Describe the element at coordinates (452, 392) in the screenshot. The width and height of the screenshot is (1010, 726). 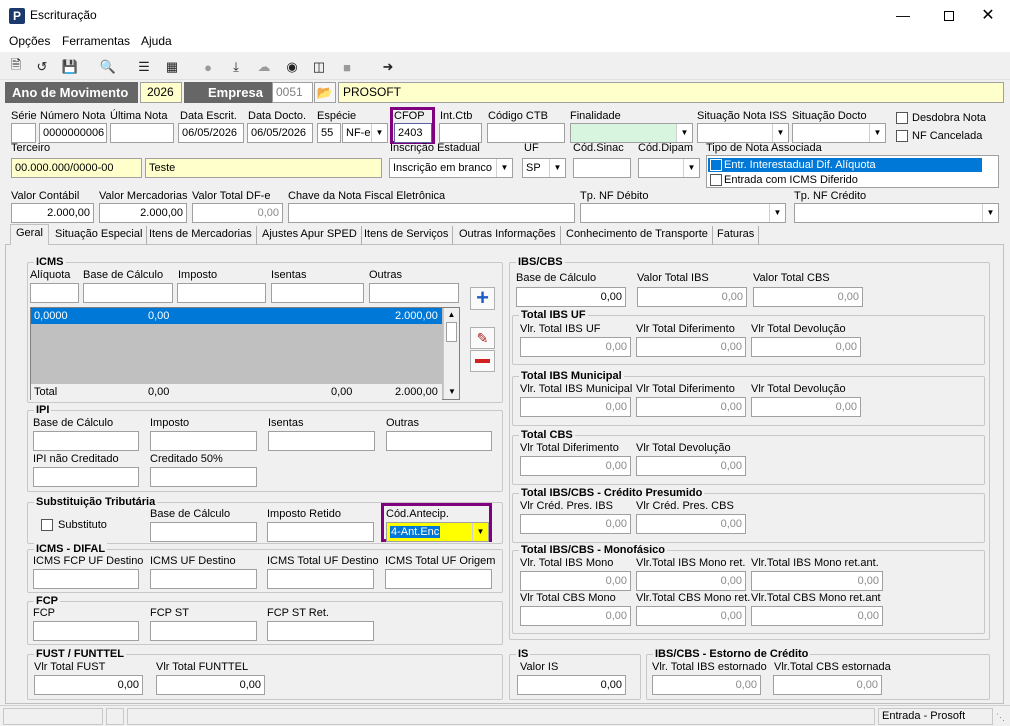
I see `chevron-down-icon: ▼` at that location.